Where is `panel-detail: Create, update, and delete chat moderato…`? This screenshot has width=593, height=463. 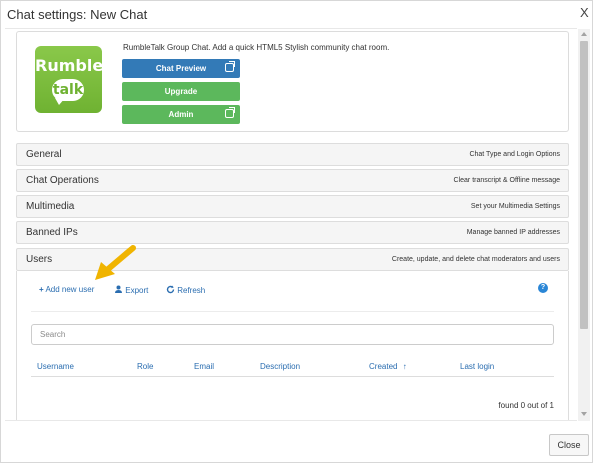 panel-detail: Create, update, and delete chat moderato… is located at coordinates (475, 259).